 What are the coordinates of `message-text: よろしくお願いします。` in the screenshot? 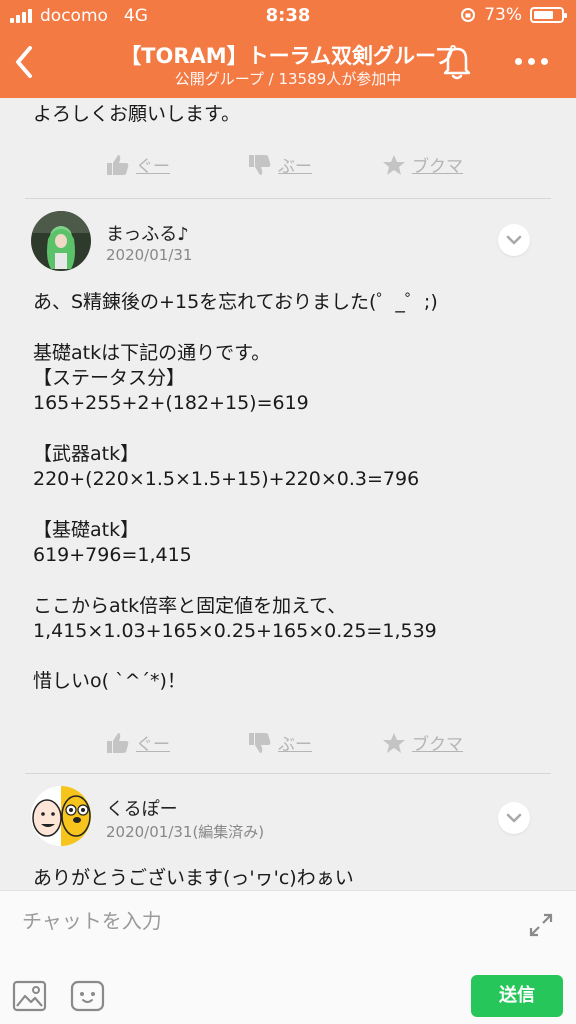 It's located at (137, 114).